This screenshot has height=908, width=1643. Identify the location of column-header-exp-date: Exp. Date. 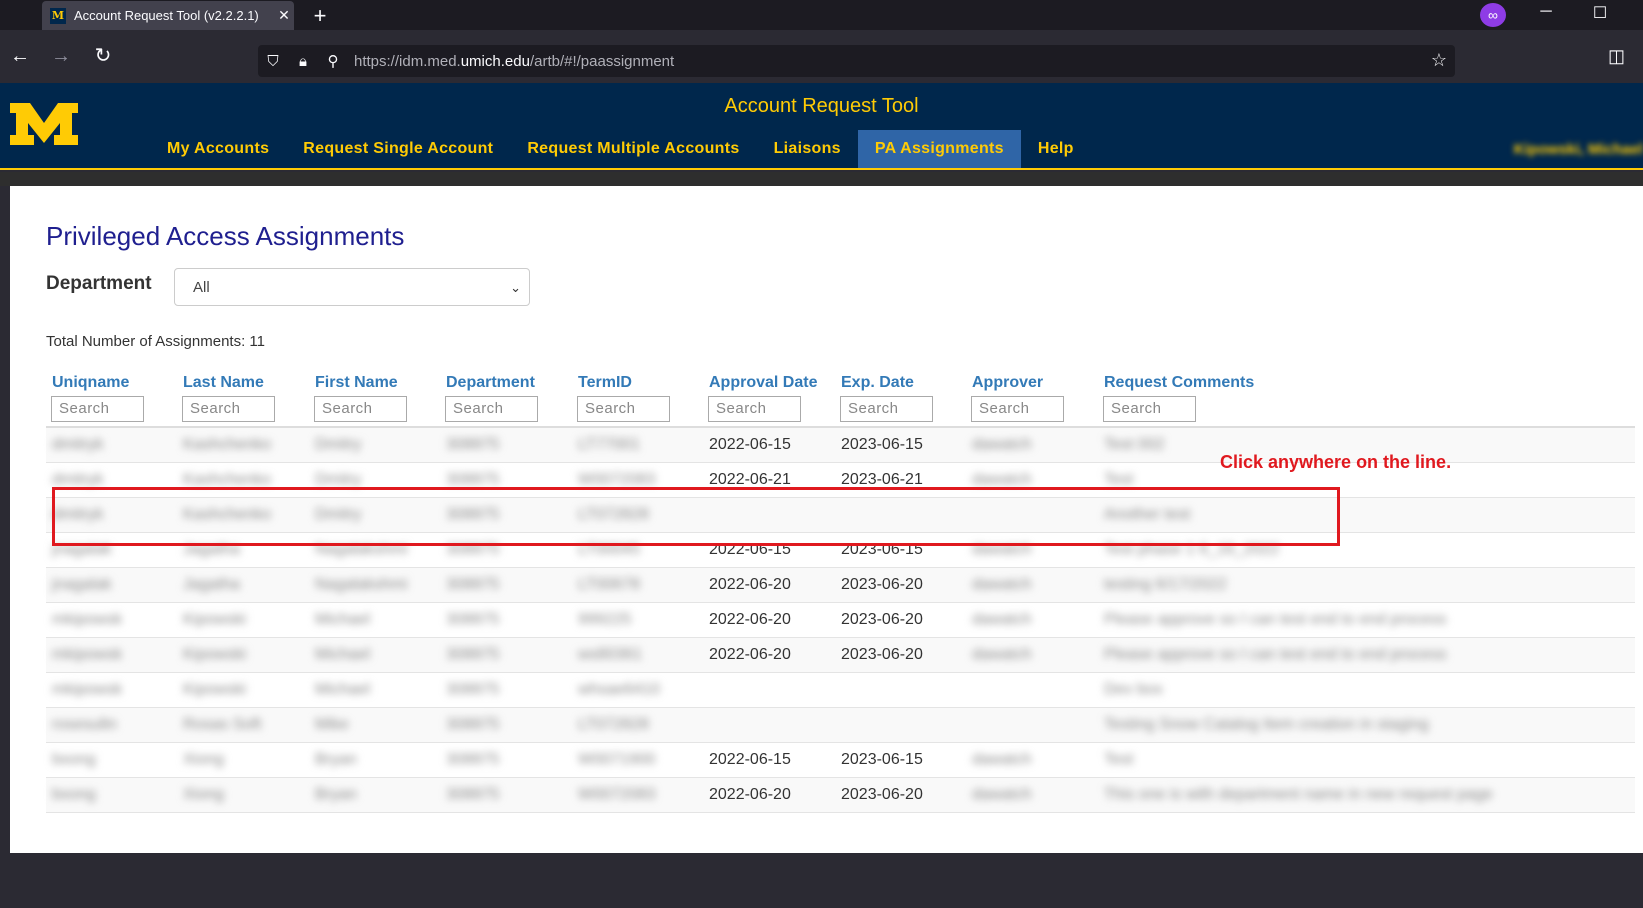
(884, 385).